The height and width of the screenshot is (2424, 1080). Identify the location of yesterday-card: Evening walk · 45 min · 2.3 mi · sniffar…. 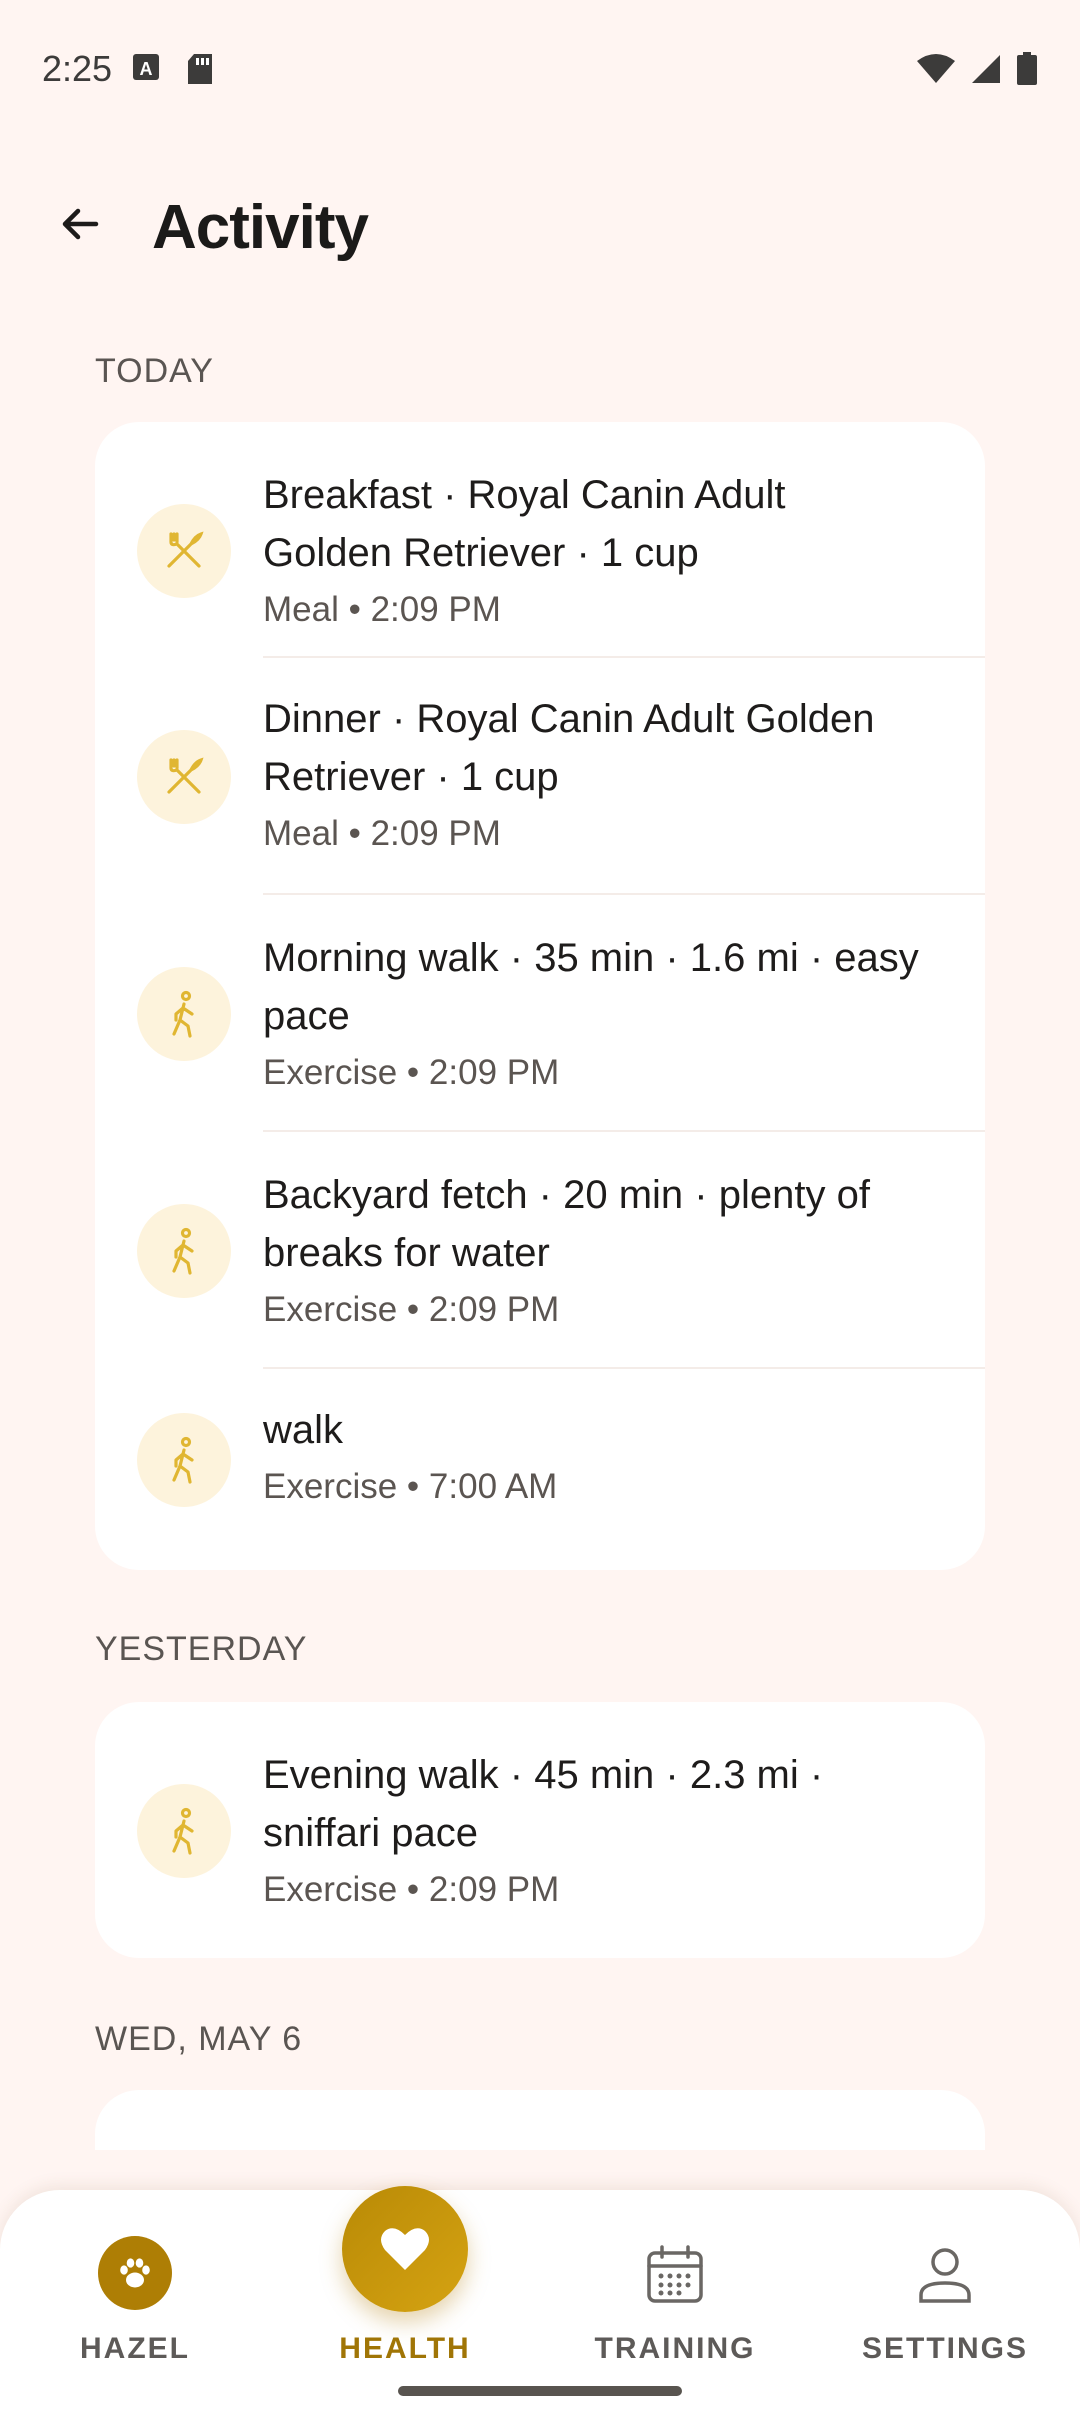
(540, 1830).